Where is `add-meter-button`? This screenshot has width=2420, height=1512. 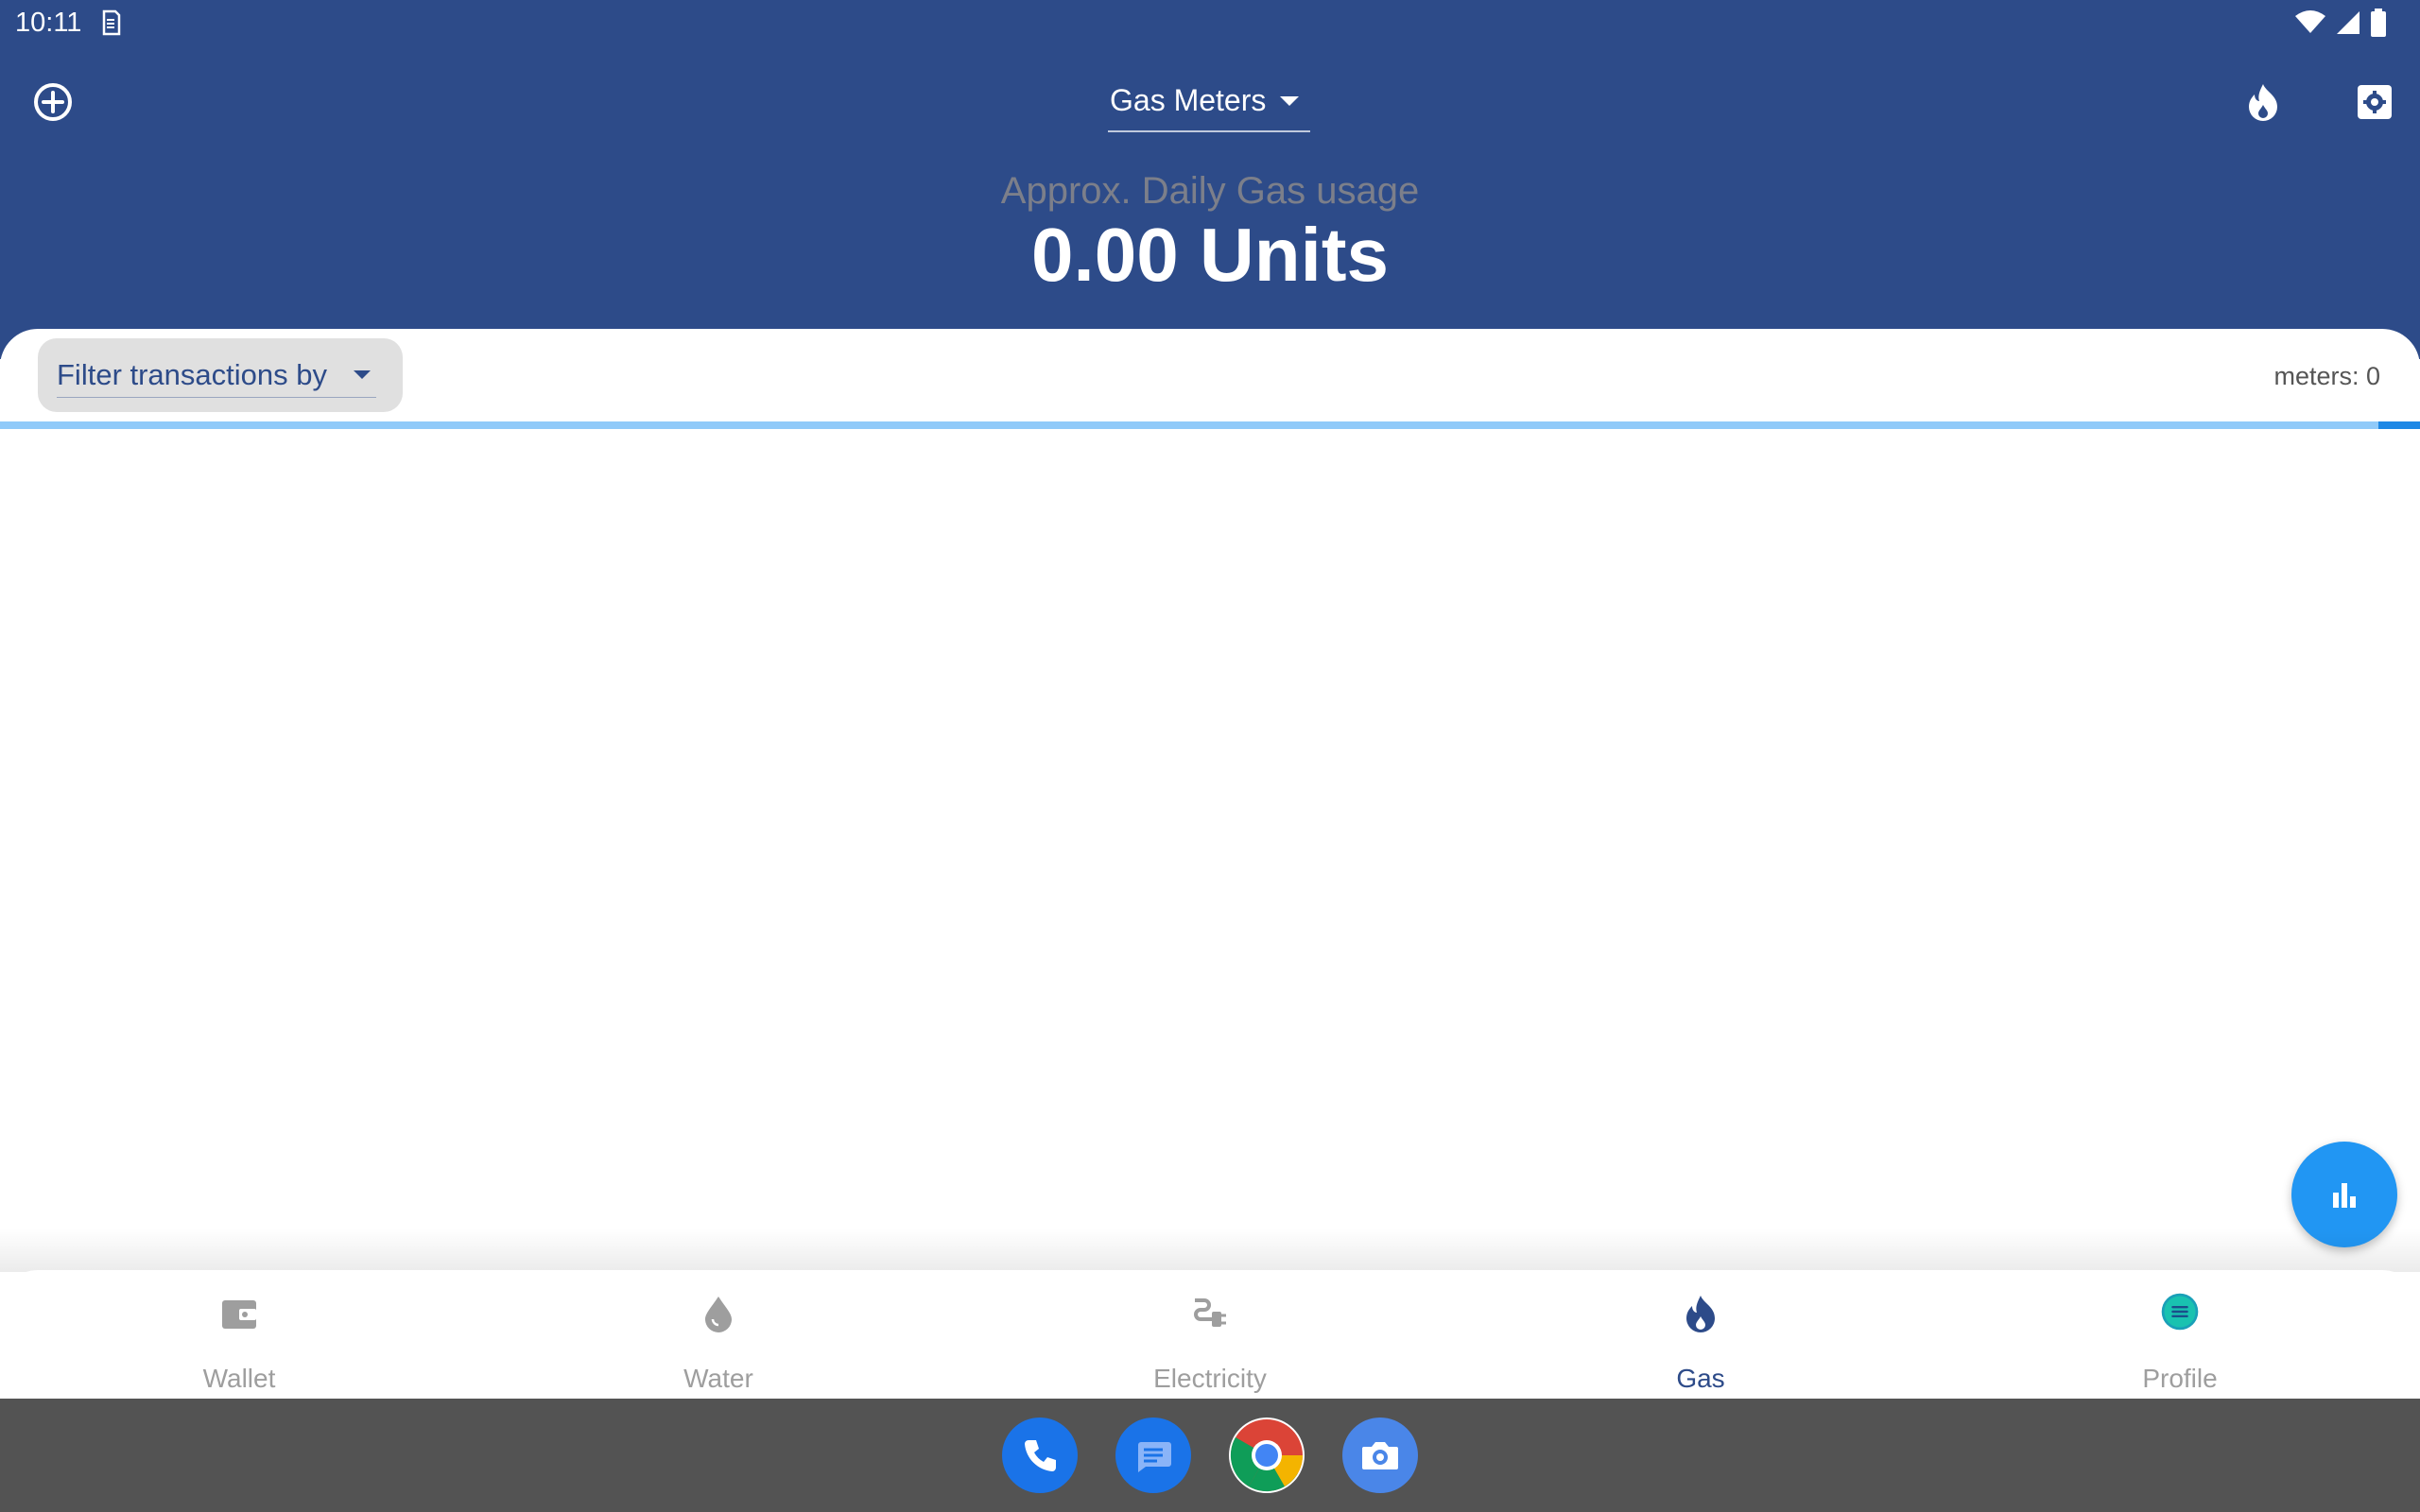 add-meter-button is located at coordinates (53, 102).